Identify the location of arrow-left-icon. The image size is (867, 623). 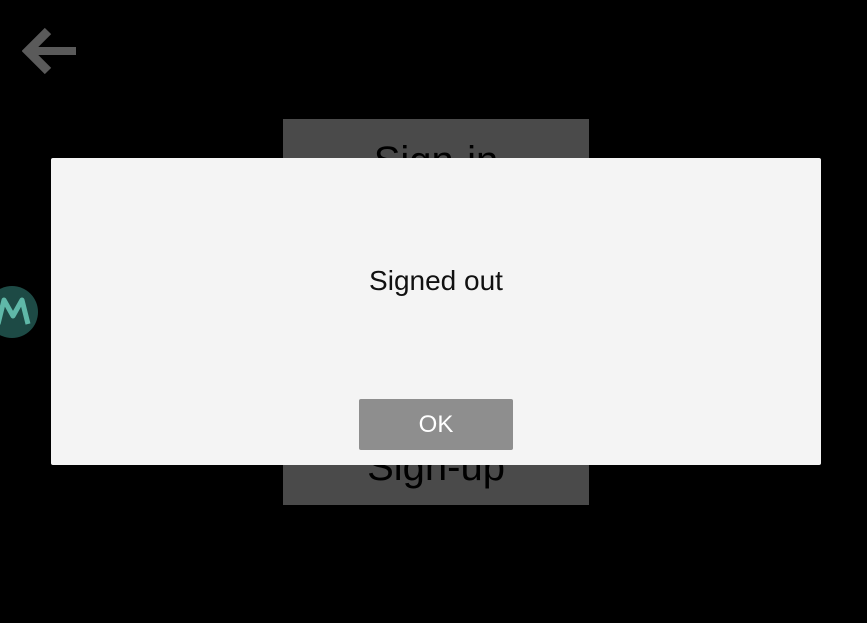
(49, 51).